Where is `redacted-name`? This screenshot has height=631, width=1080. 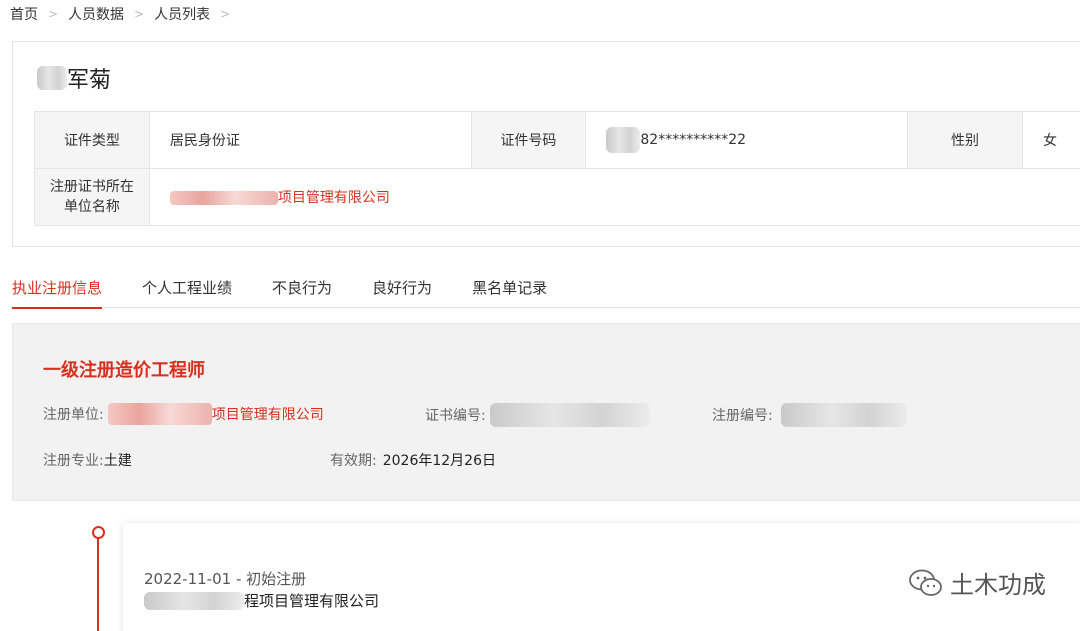 redacted-name is located at coordinates (52, 78).